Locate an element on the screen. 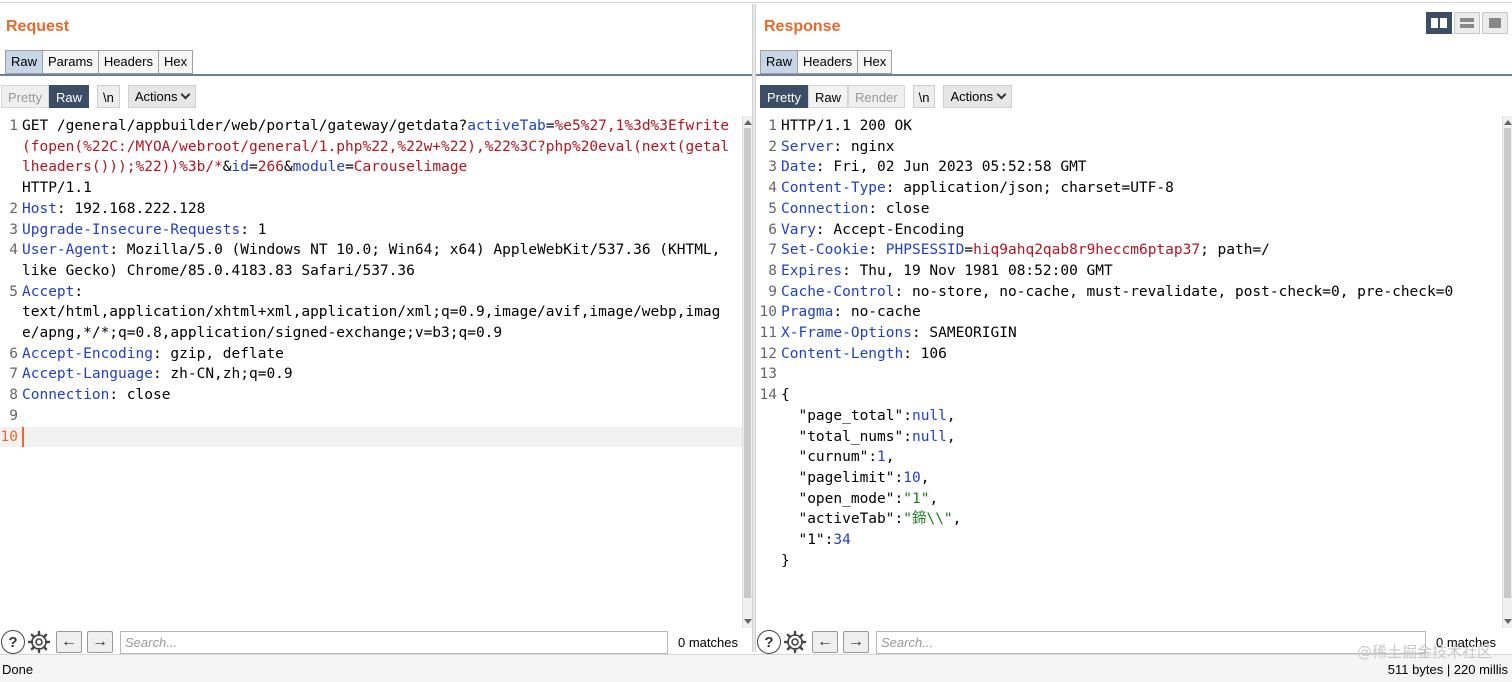 Image resolution: width=1512 pixels, height=682 pixels. response-newline-toggle: \n is located at coordinates (924, 96).